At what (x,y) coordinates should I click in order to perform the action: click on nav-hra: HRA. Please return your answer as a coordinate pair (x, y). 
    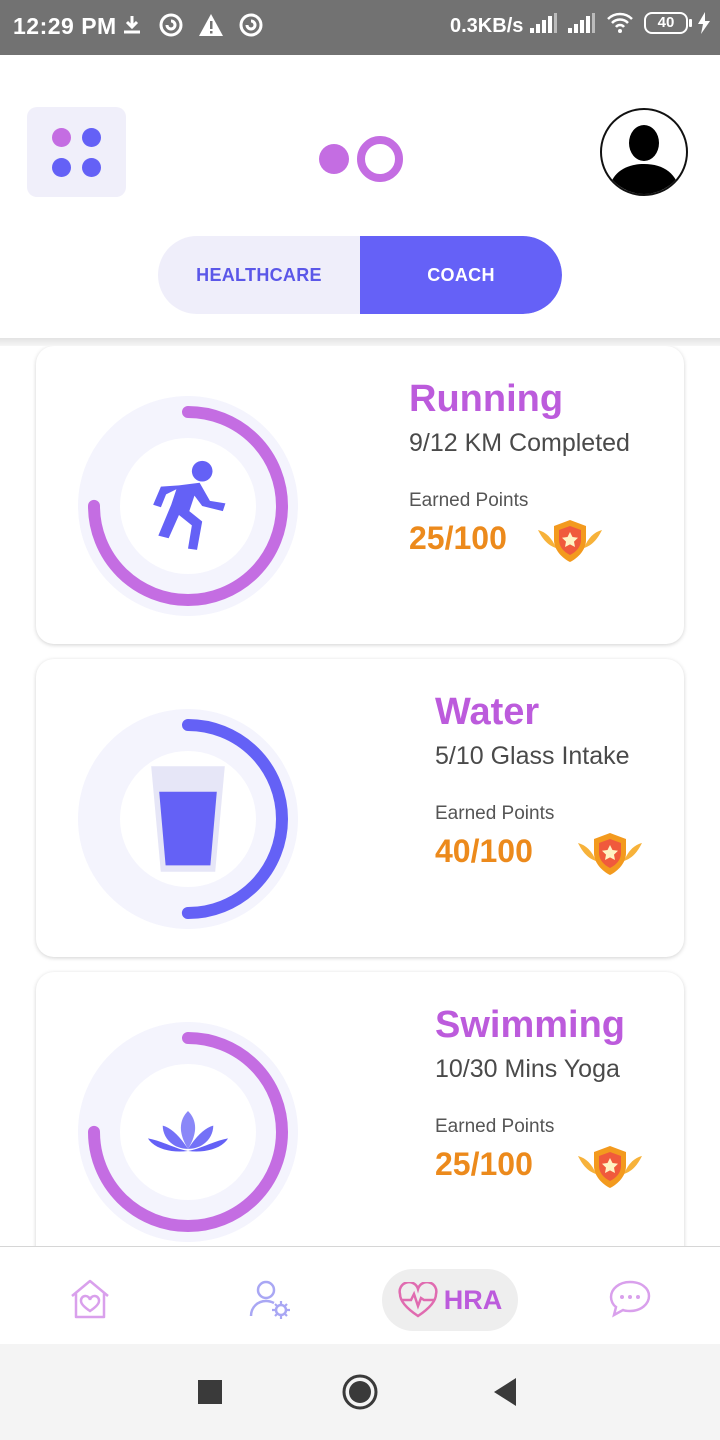
    Looking at the image, I should click on (450, 1300).